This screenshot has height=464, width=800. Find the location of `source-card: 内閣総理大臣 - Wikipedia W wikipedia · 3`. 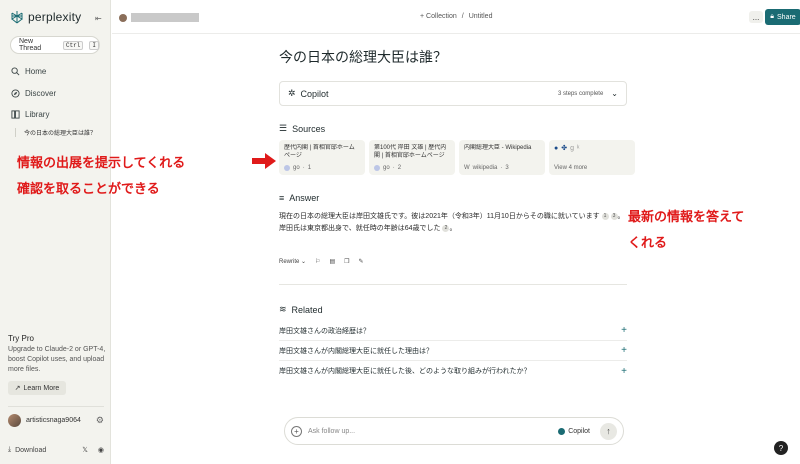

source-card: 内閣総理大臣 - Wikipedia W wikipedia · 3 is located at coordinates (502, 157).